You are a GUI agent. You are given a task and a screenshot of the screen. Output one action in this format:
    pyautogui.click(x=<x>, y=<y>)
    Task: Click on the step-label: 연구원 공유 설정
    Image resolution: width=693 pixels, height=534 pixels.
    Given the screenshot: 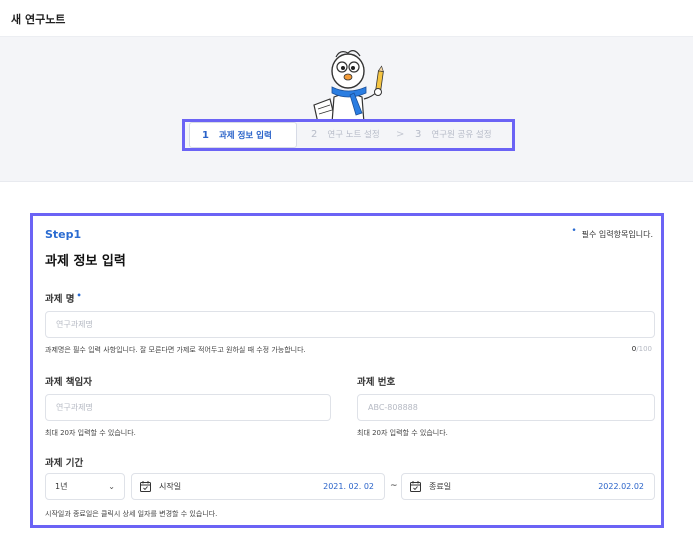 What is the action you would take?
    pyautogui.click(x=461, y=135)
    